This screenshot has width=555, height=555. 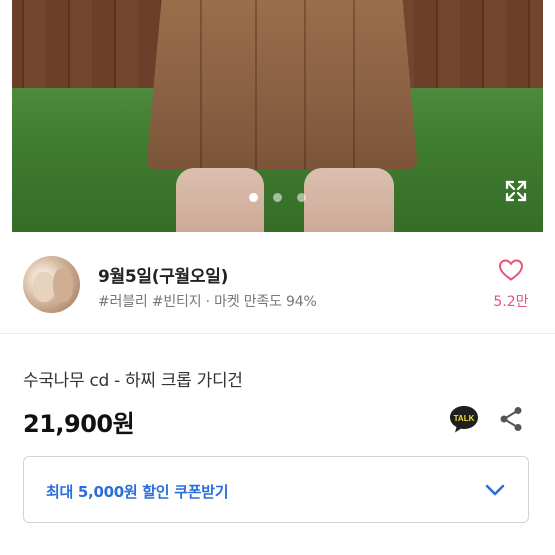 I want to click on expand-icon, so click(x=516, y=191).